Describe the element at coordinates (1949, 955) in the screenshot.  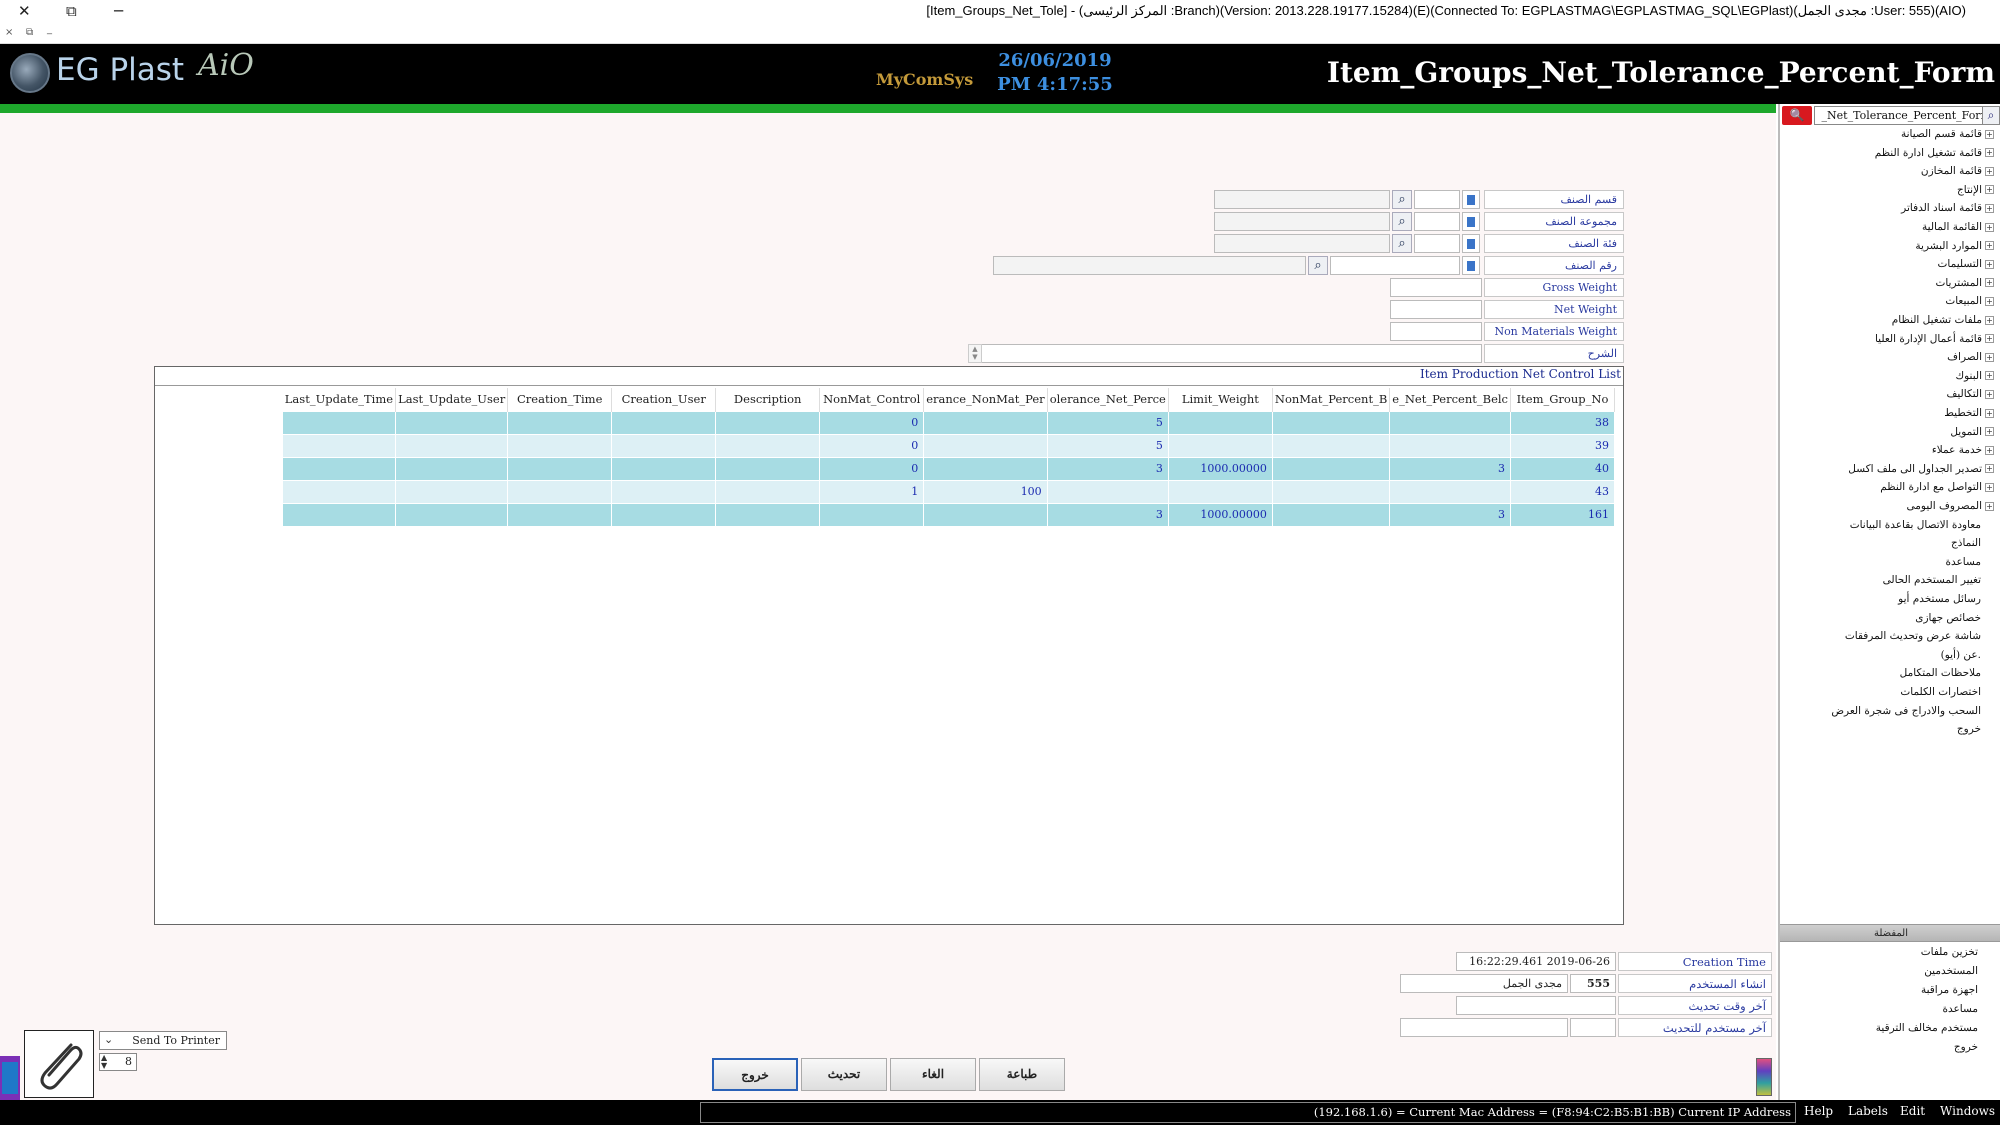
I see `favorite-item: تخزين ملفات` at that location.